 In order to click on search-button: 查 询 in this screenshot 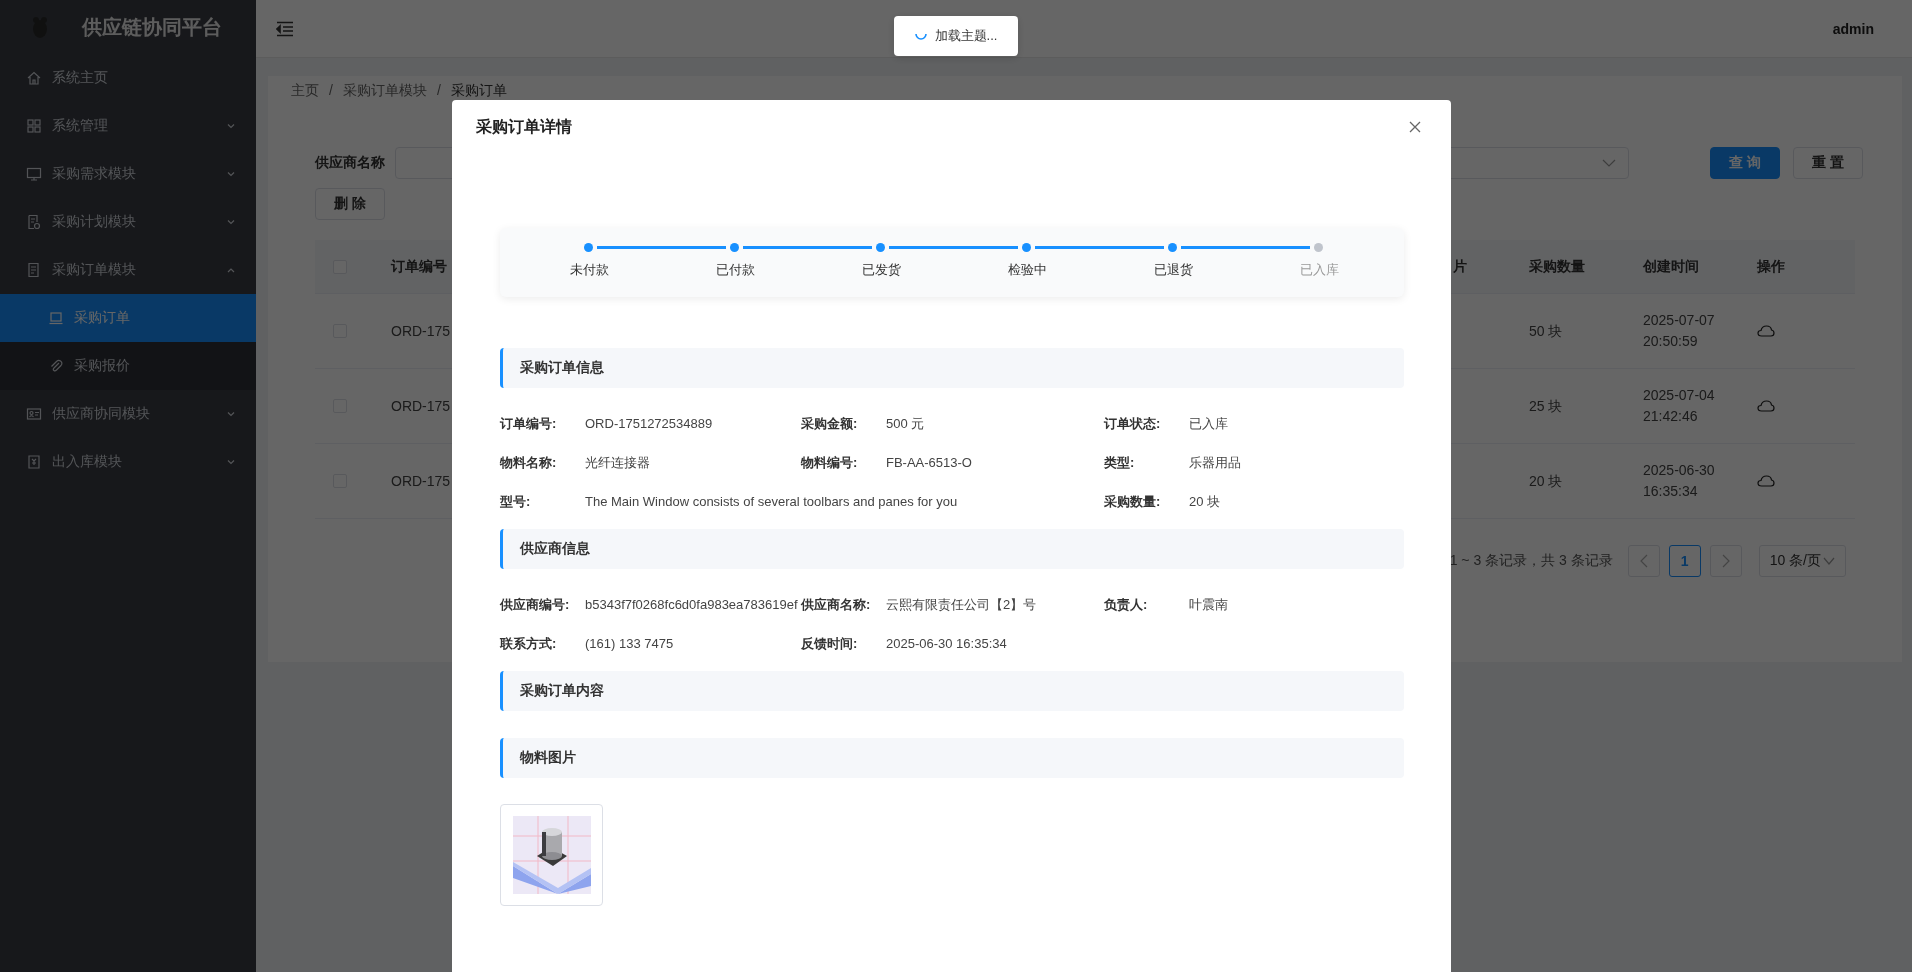, I will do `click(1745, 163)`.